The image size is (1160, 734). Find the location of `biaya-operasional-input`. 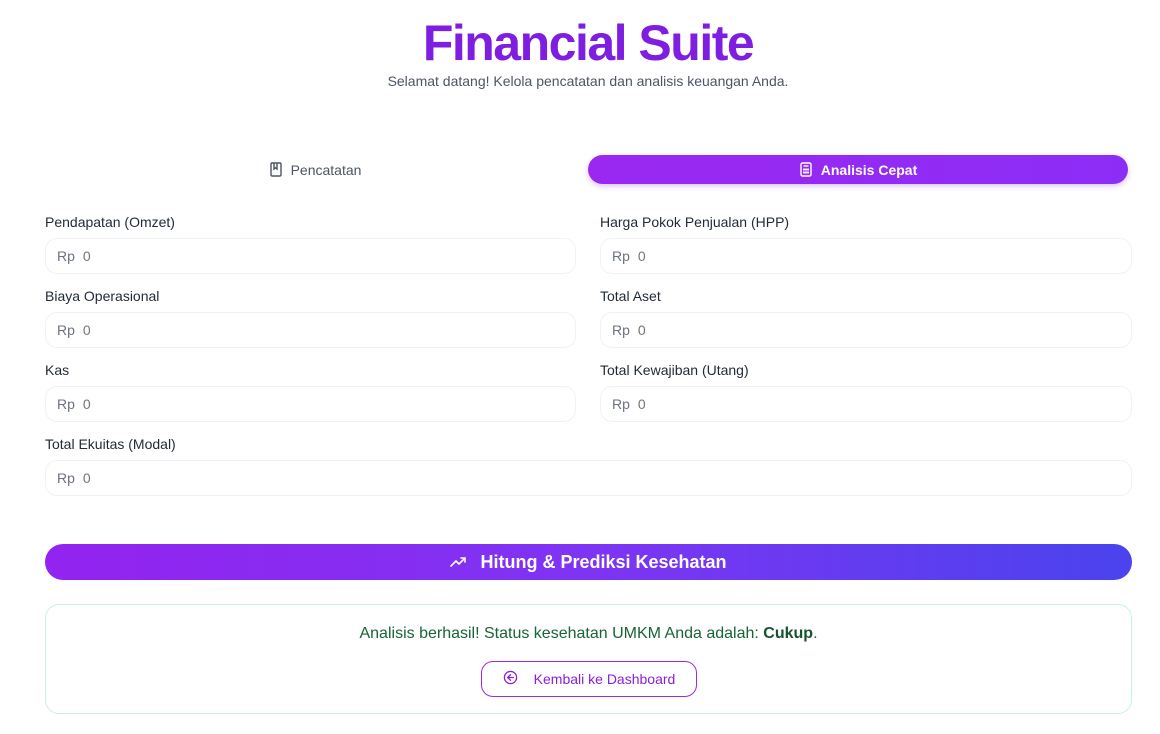

biaya-operasional-input is located at coordinates (328, 330).